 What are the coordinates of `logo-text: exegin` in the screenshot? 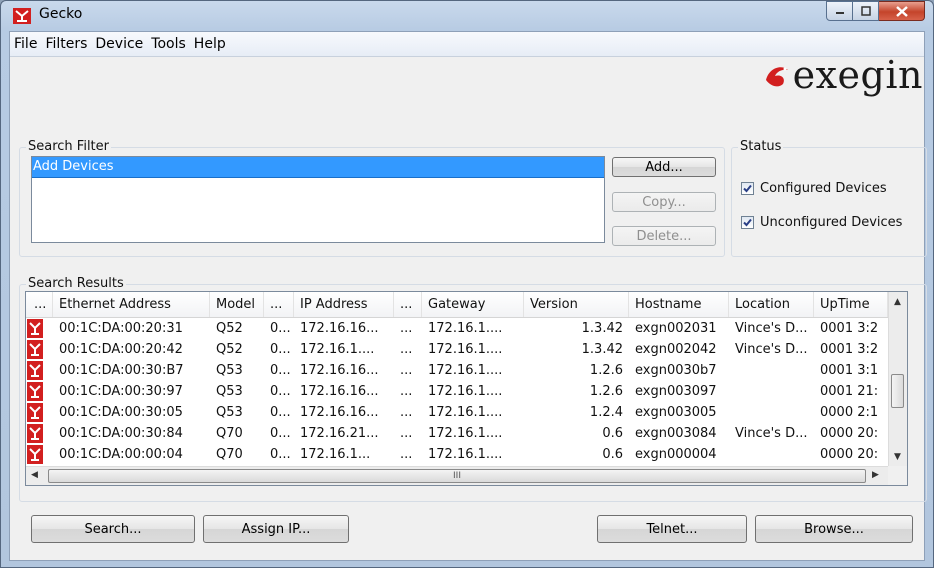 It's located at (857, 75).